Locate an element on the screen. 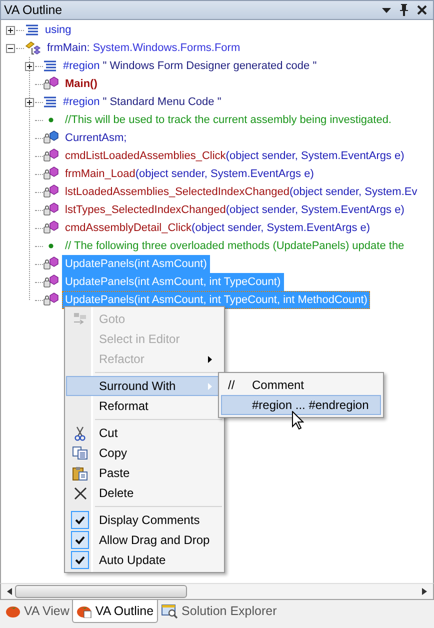 This screenshot has height=628, width=434. tree-item: #region " Standard Menu Code " is located at coordinates (142, 102).